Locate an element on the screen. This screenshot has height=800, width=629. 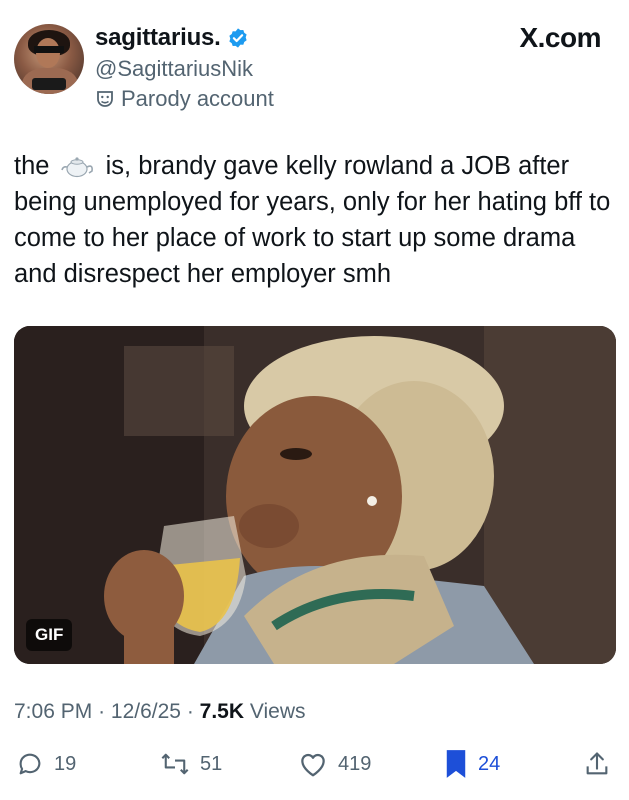
views-count: 7.5K is located at coordinates (221, 711).